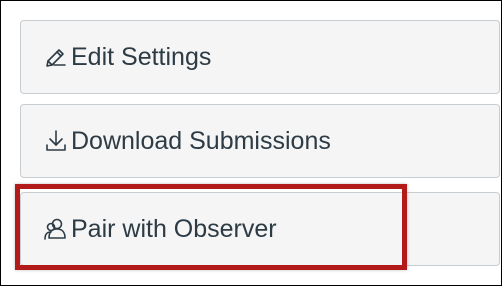 This screenshot has width=502, height=286. Describe the element at coordinates (56, 229) in the screenshot. I see `user-pair-icon` at that location.